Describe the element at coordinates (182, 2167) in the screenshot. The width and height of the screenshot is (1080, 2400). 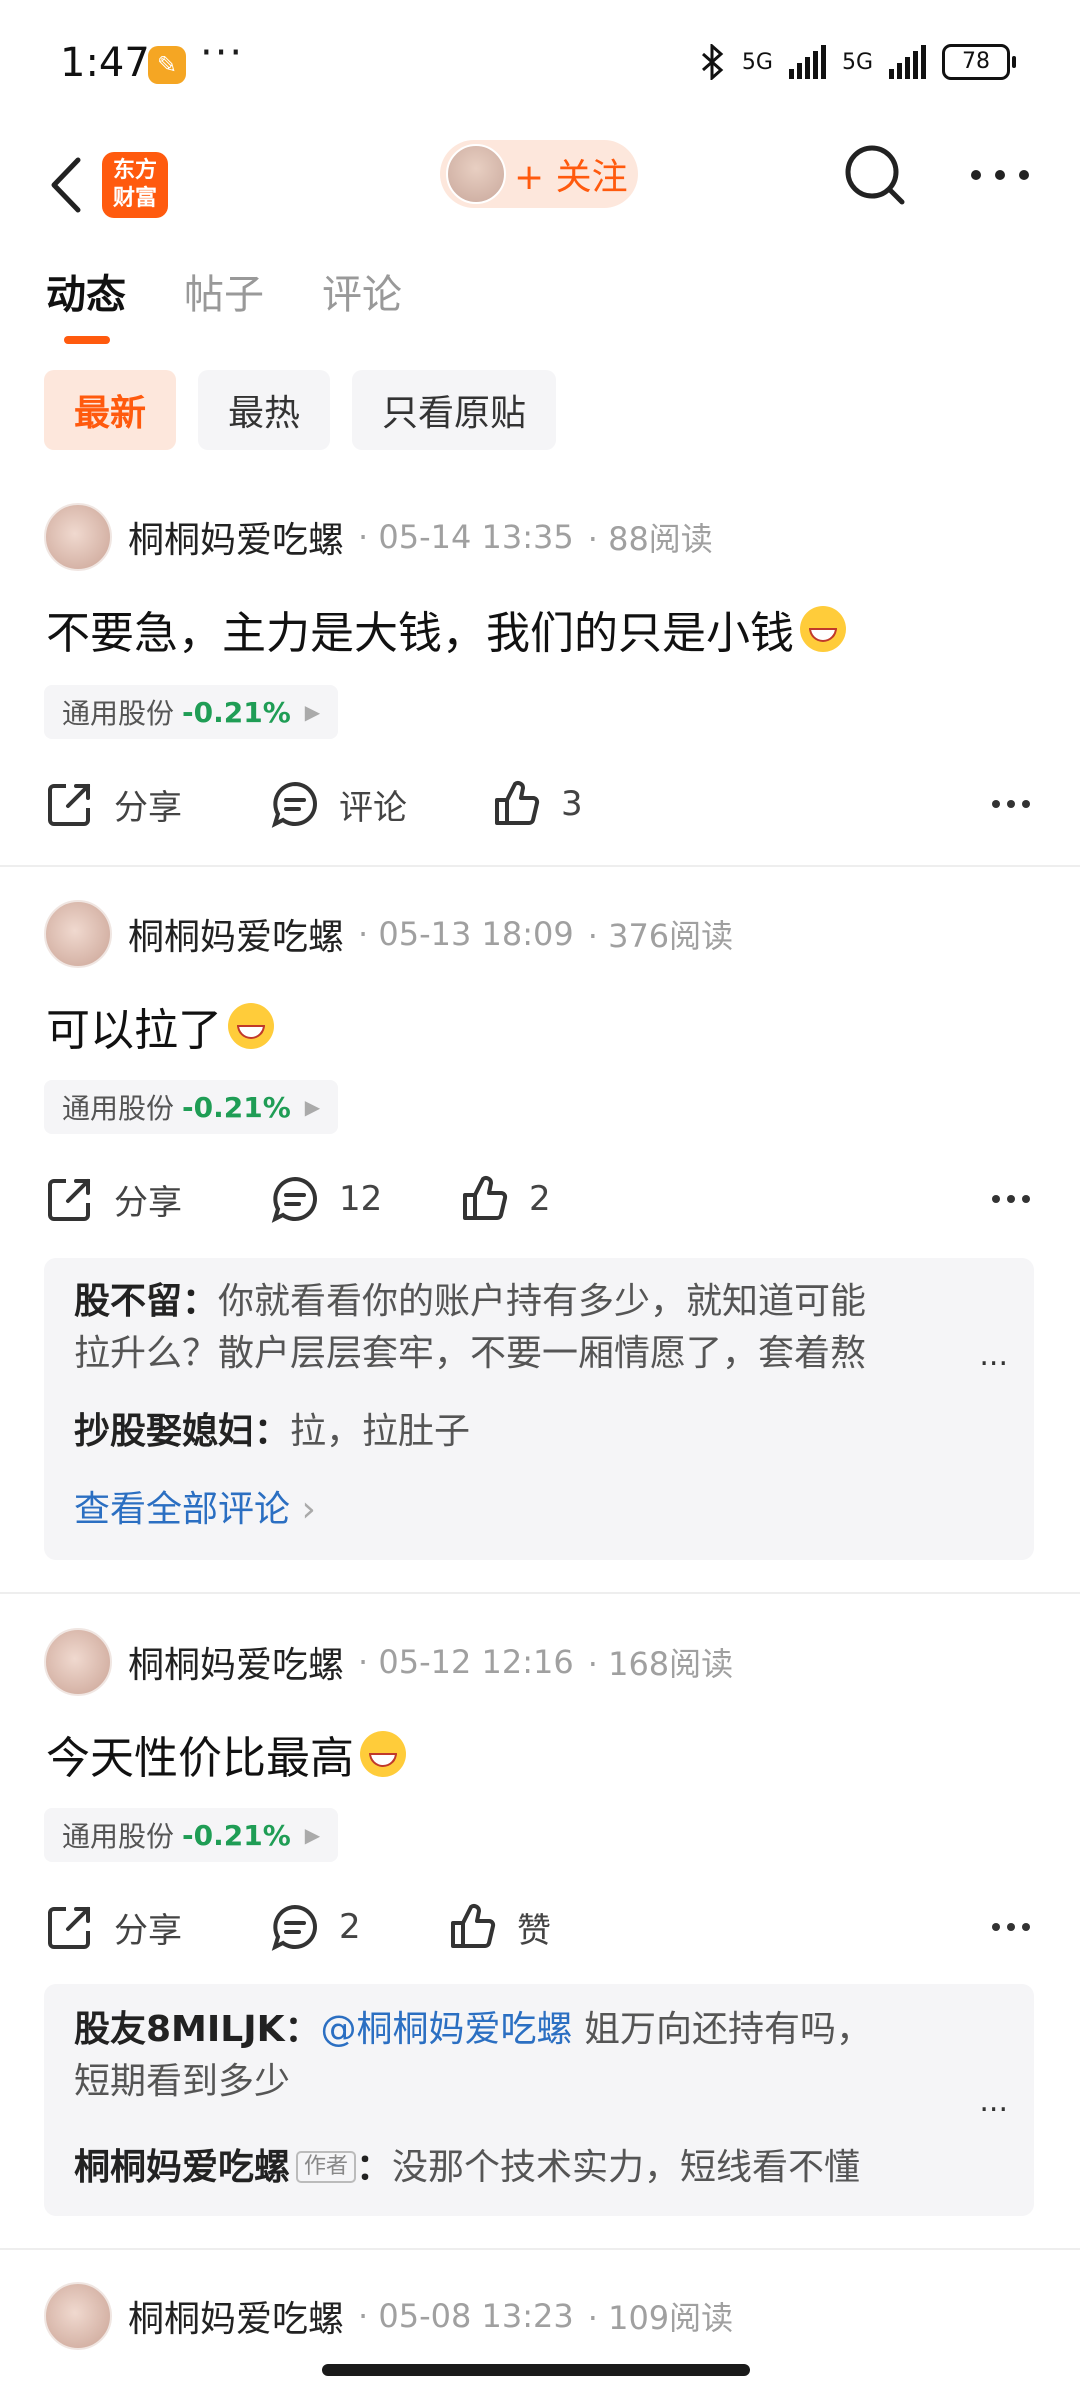
I see `comment-user: 桐桐妈爱吃螺` at that location.